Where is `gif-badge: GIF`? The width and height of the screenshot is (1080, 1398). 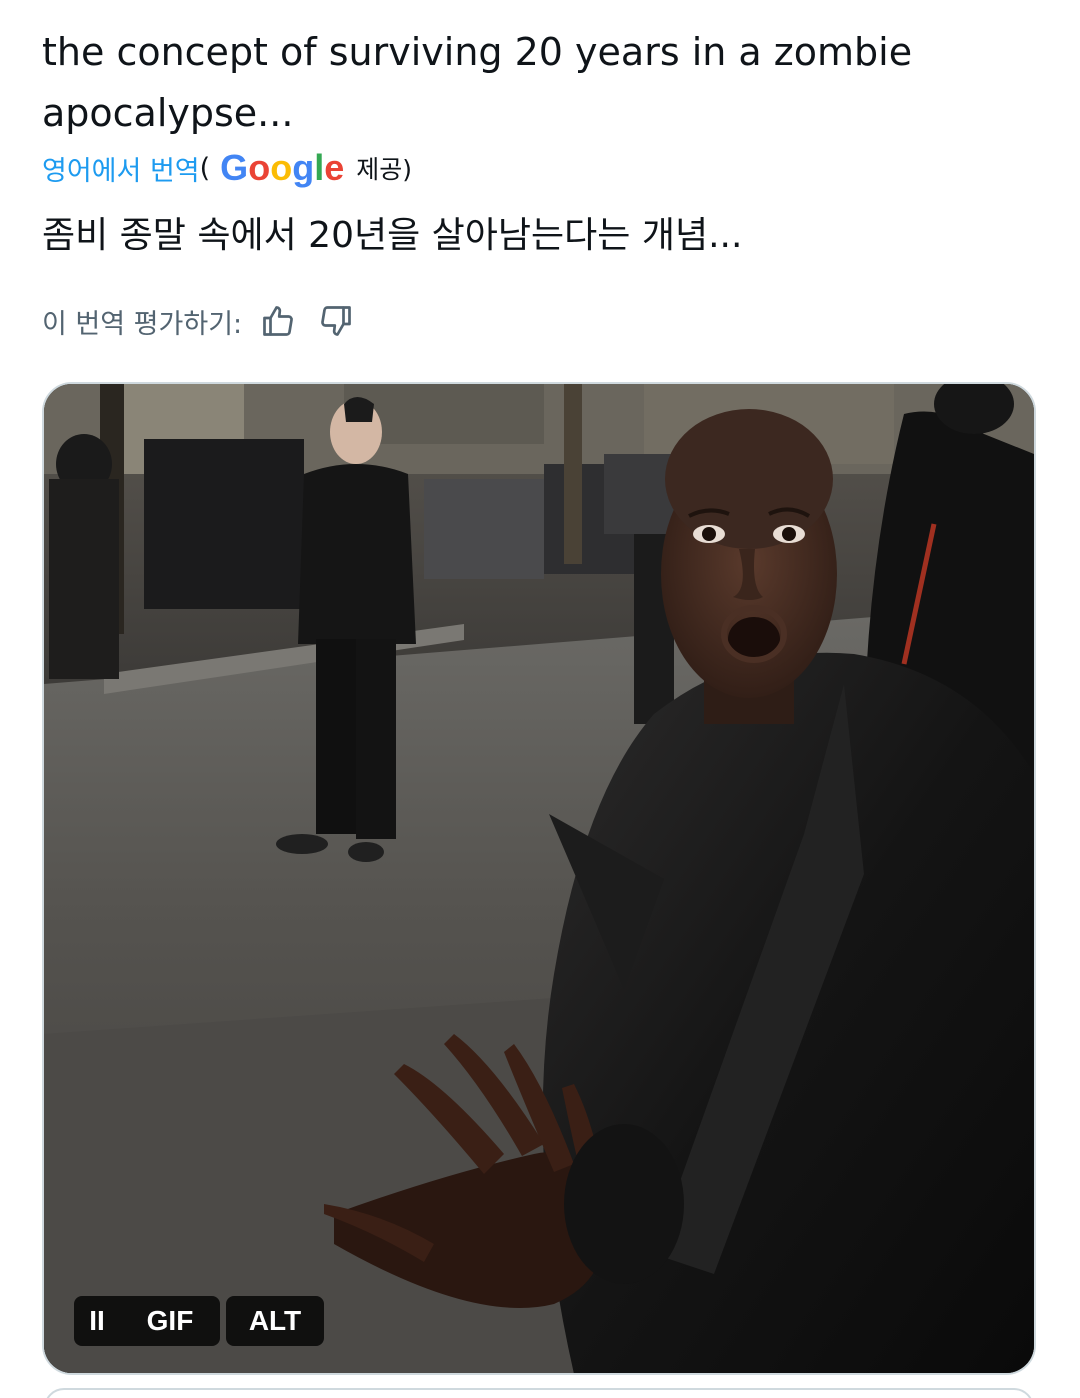
gif-badge: GIF is located at coordinates (170, 1321).